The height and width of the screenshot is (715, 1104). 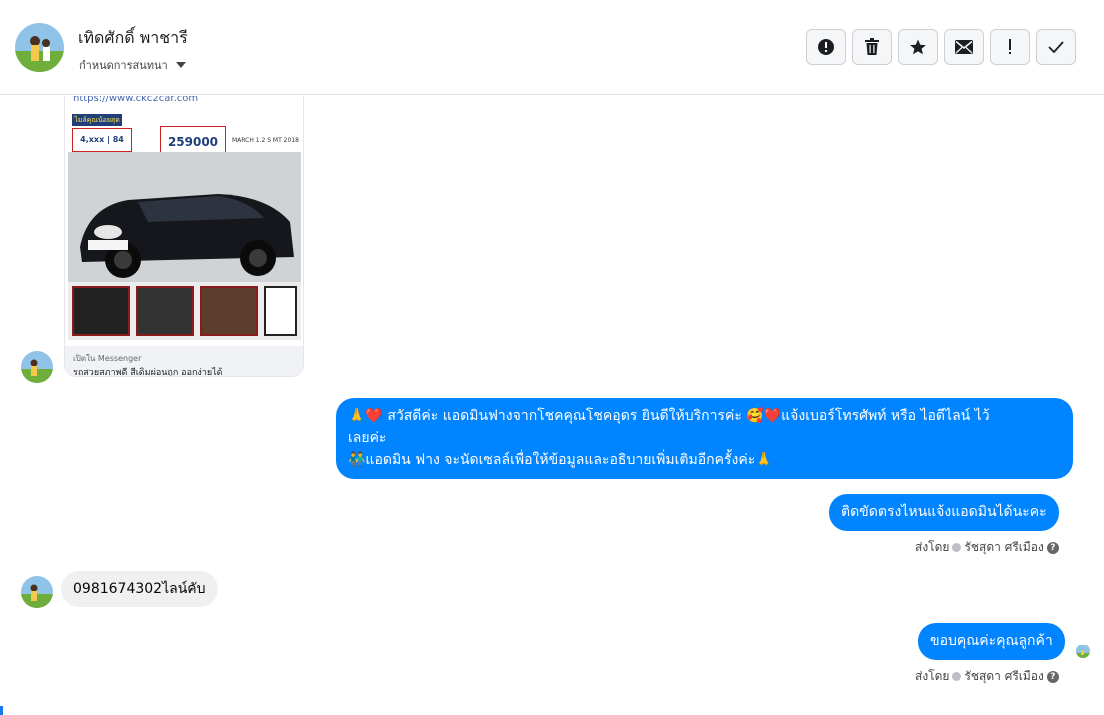 What do you see at coordinates (165, 311) in the screenshot?
I see `thumb-wheel` at bounding box center [165, 311].